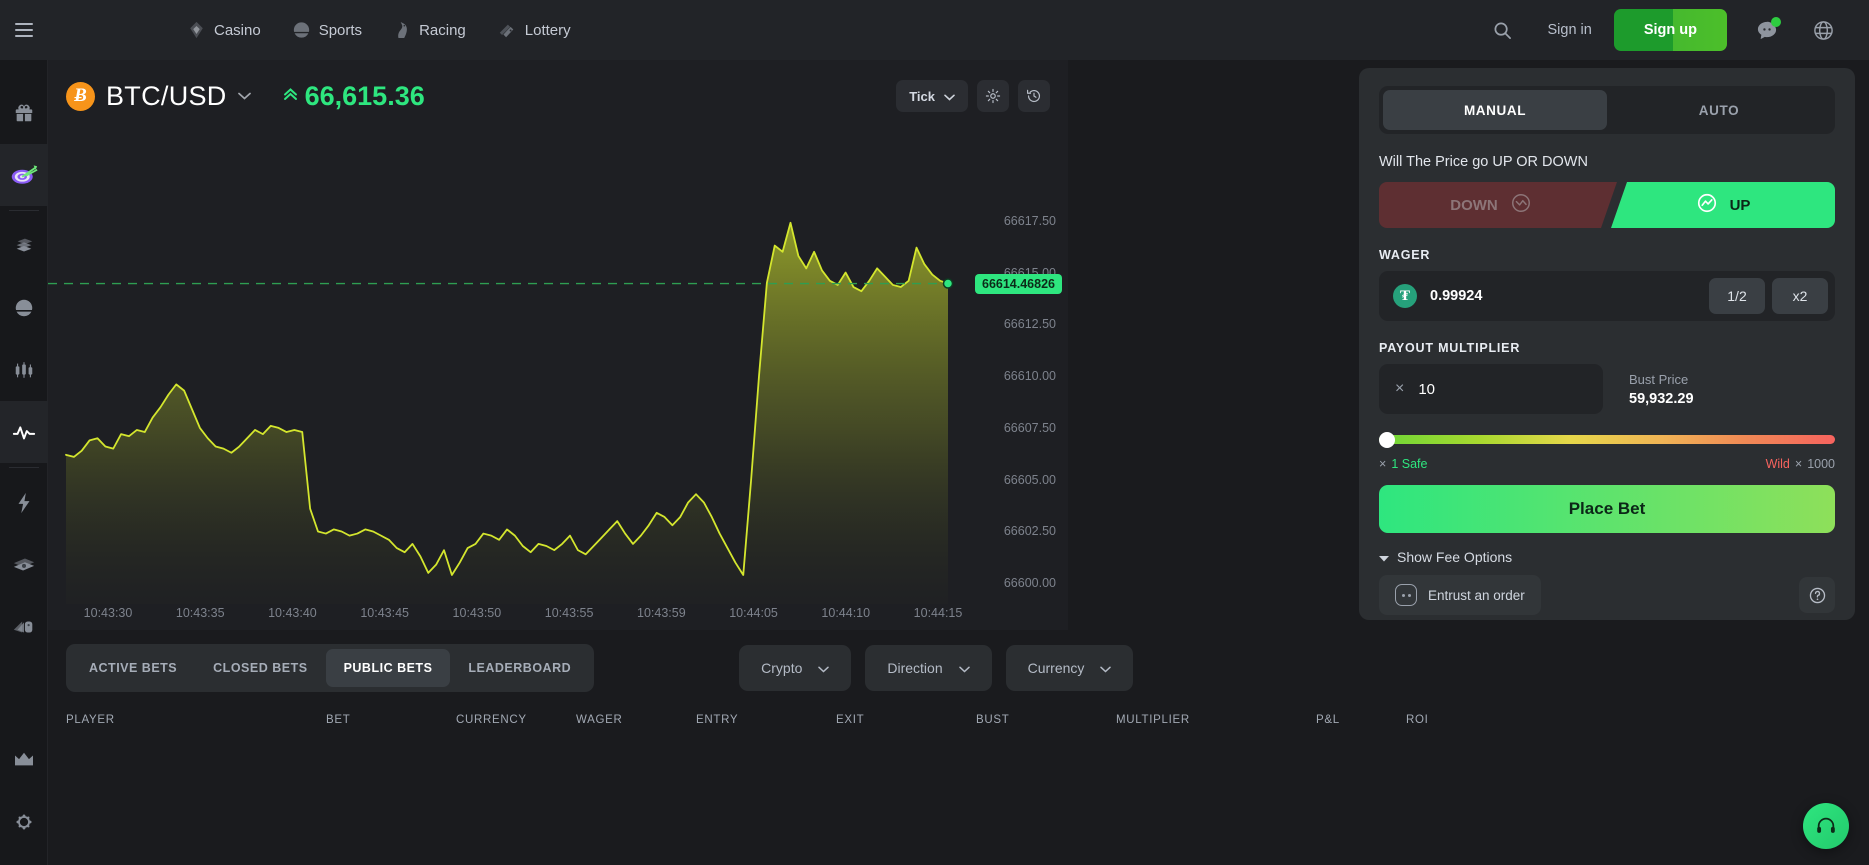 The height and width of the screenshot is (865, 1869). What do you see at coordinates (24, 565) in the screenshot?
I see `sidebar-item-cash` at bounding box center [24, 565].